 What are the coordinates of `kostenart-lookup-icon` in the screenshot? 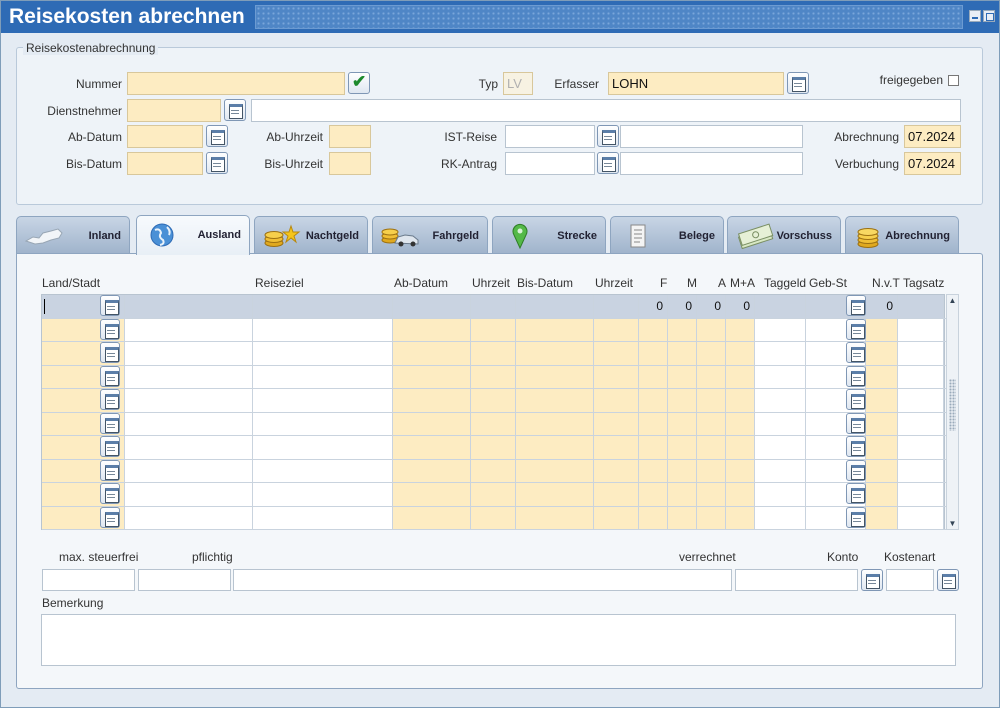 It's located at (948, 580).